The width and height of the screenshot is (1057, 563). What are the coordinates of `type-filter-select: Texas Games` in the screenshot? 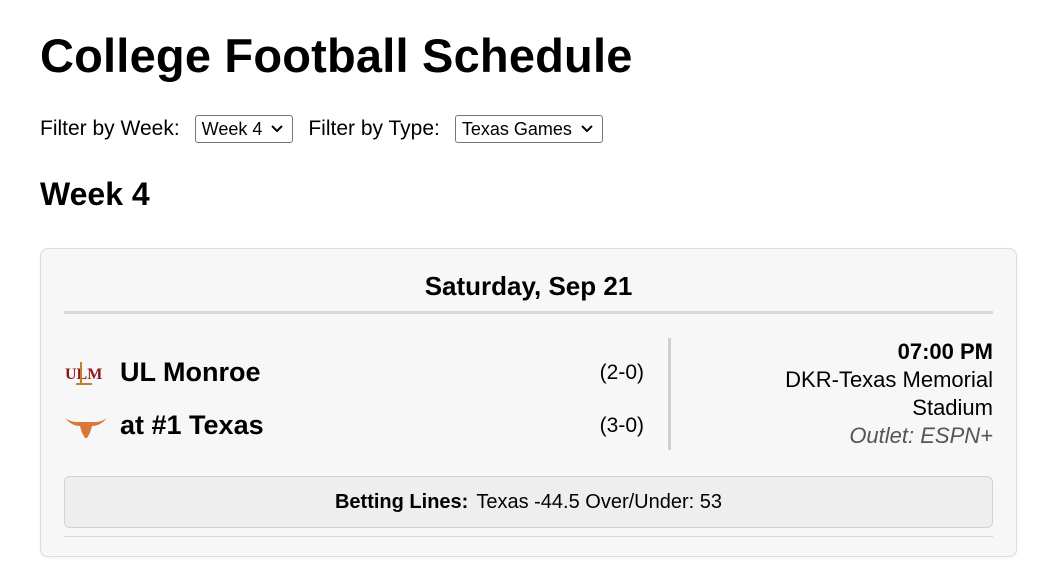 It's located at (528, 129).